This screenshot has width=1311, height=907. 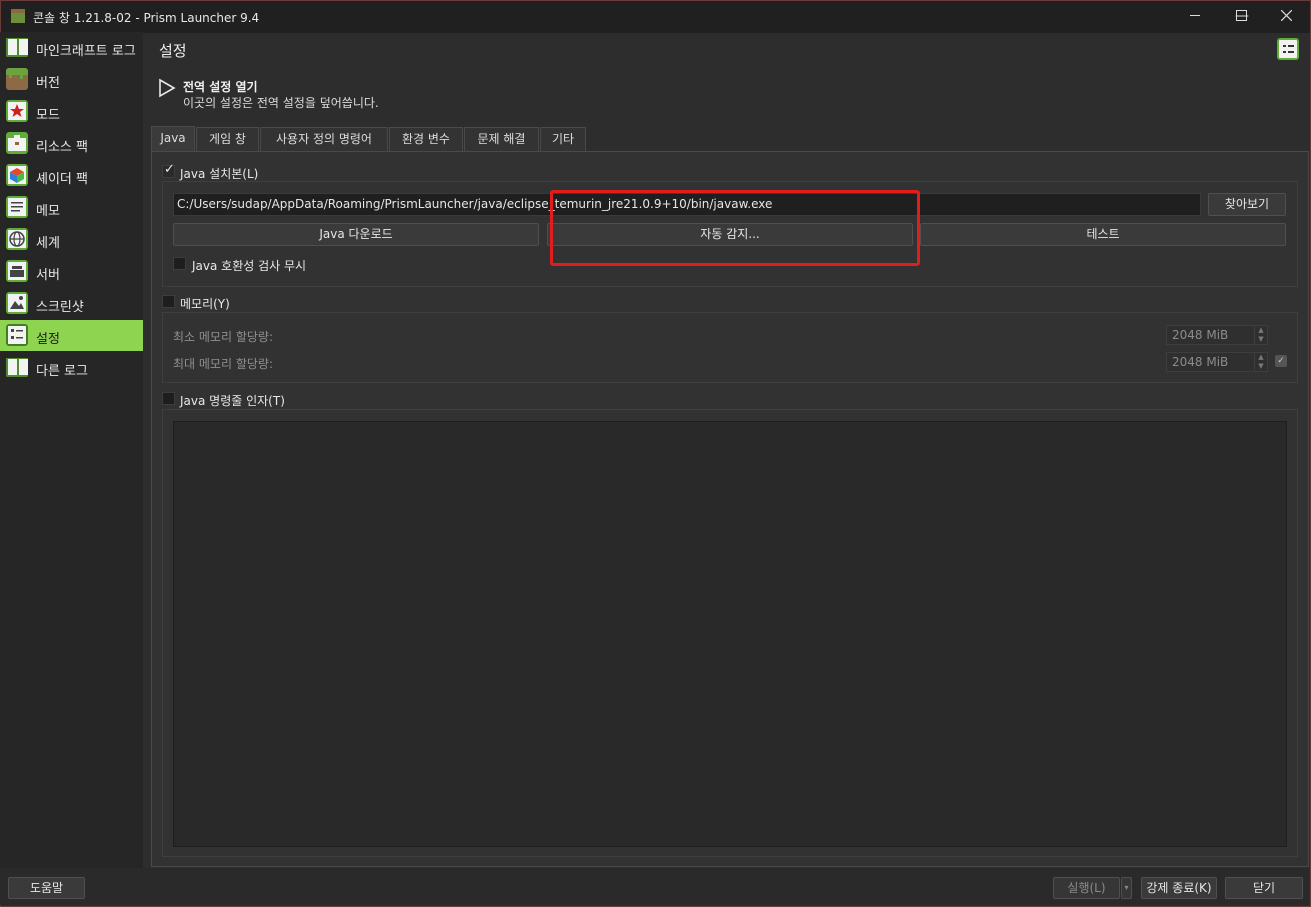 I want to click on sidebar-item-shader-packs: 셰이더 팩, so click(x=71, y=175).